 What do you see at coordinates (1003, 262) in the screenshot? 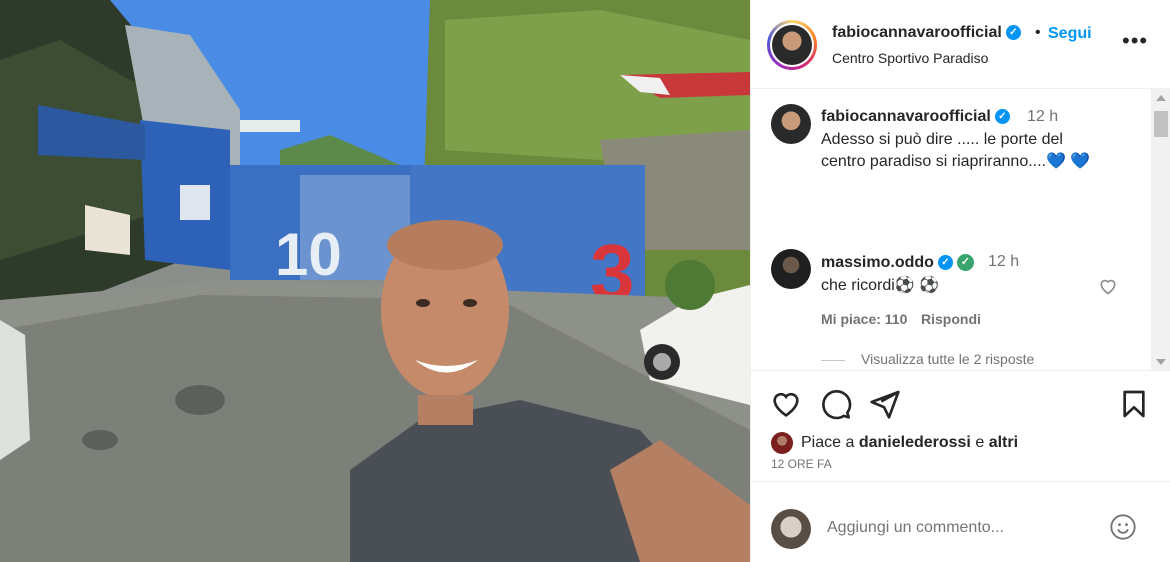
I see `comment-time: 12 h` at bounding box center [1003, 262].